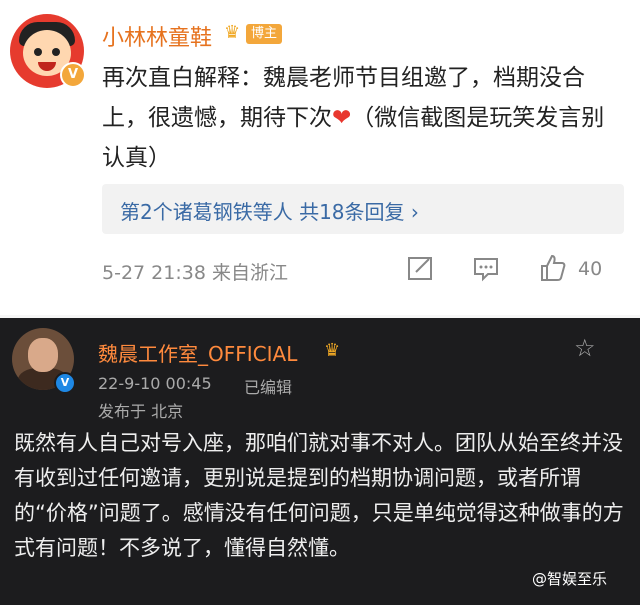  What do you see at coordinates (585, 348) in the screenshot?
I see `star-icon: ☆` at bounding box center [585, 348].